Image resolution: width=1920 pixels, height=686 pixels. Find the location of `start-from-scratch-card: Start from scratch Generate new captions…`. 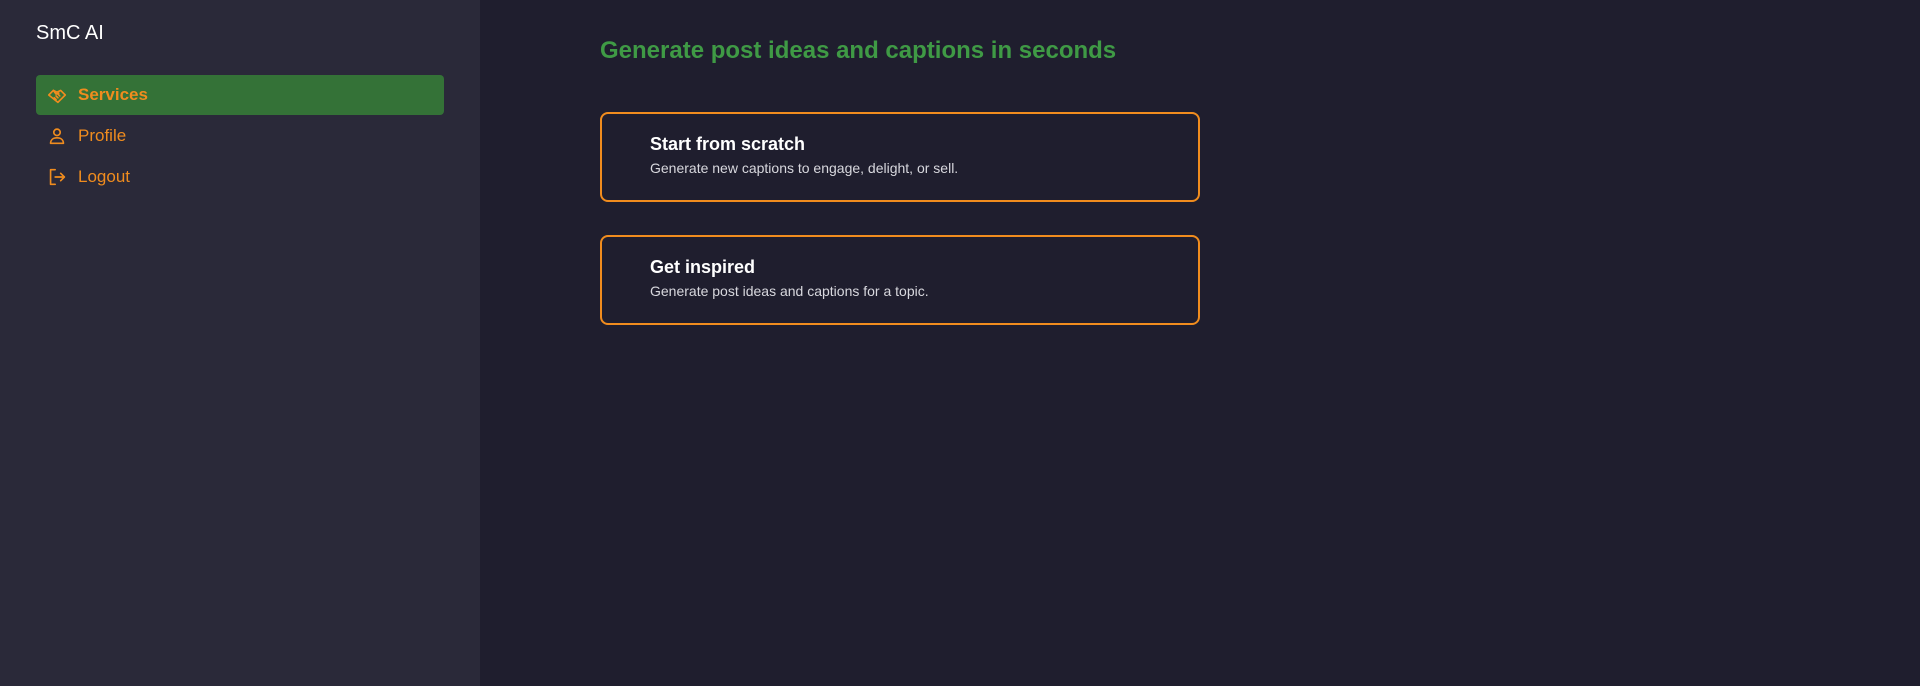

start-from-scratch-card: Start from scratch Generate new captions… is located at coordinates (900, 157).